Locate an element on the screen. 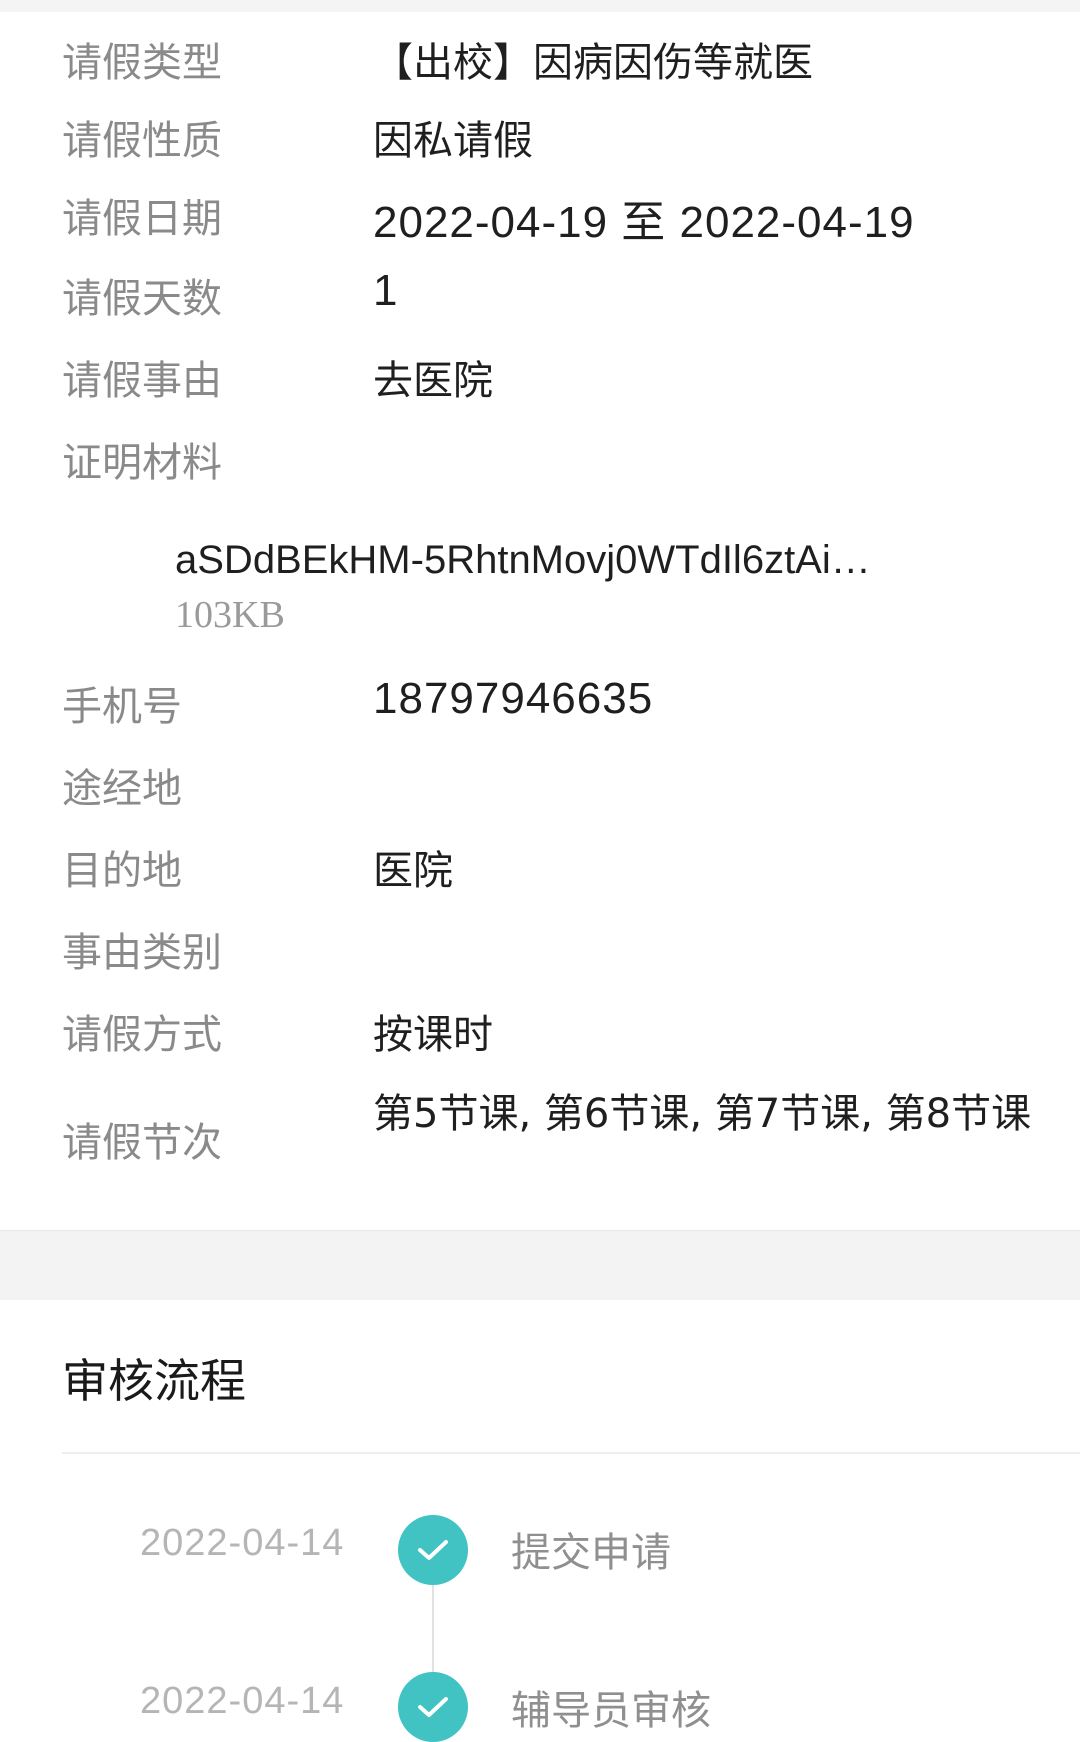 The height and width of the screenshot is (1742, 1080). leave-periods-value: 第5节课, 第6节课, 第7节课, 第8节课 is located at coordinates (702, 1114).